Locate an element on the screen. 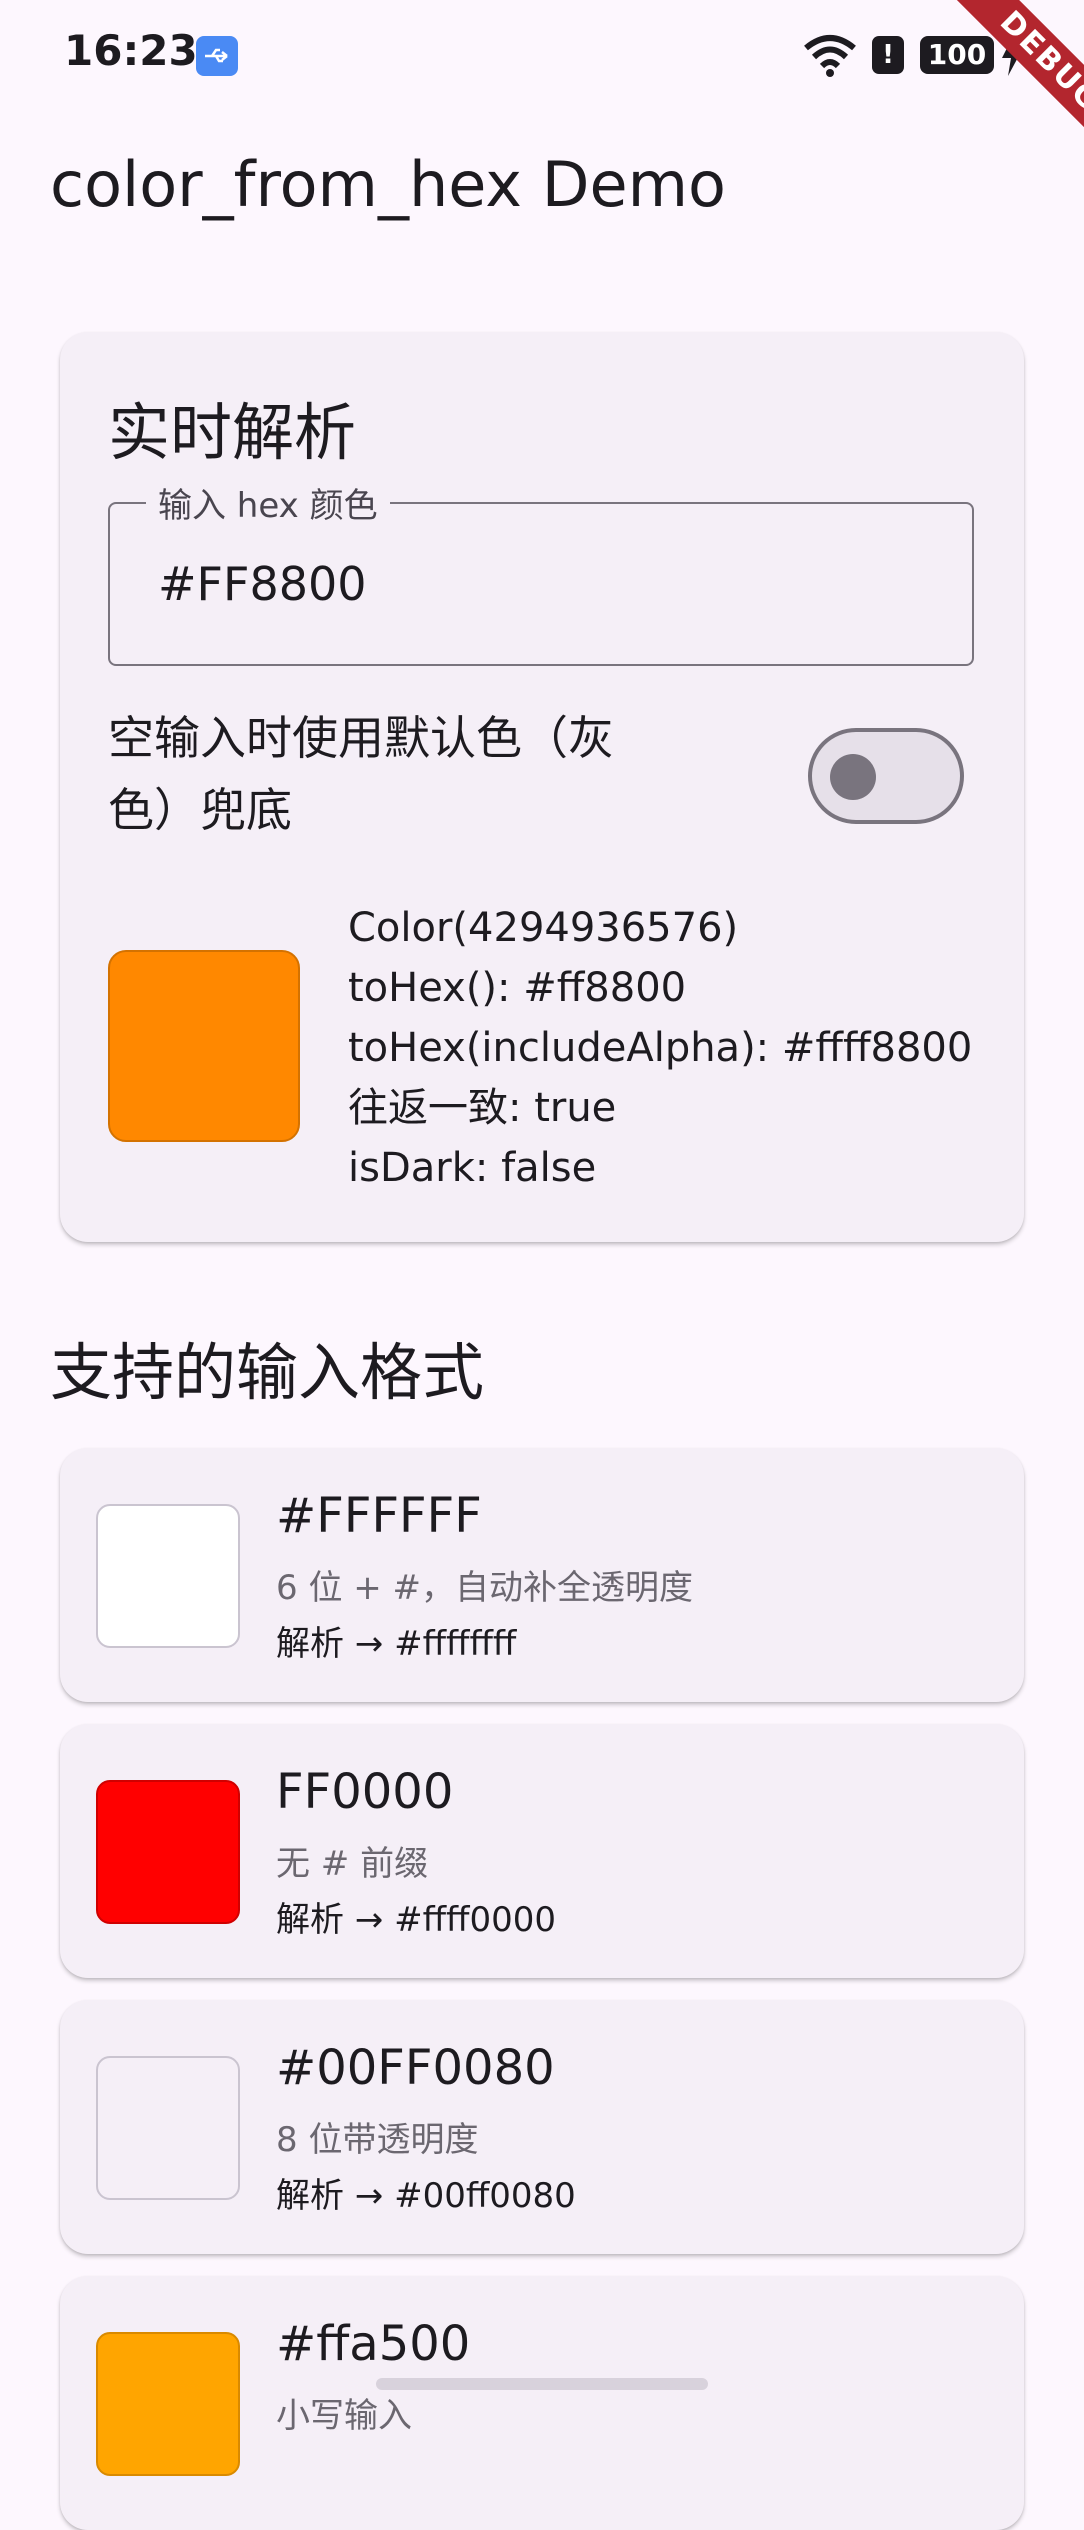  to-hex-line: toHex(): #ff8800 is located at coordinates (517, 988).